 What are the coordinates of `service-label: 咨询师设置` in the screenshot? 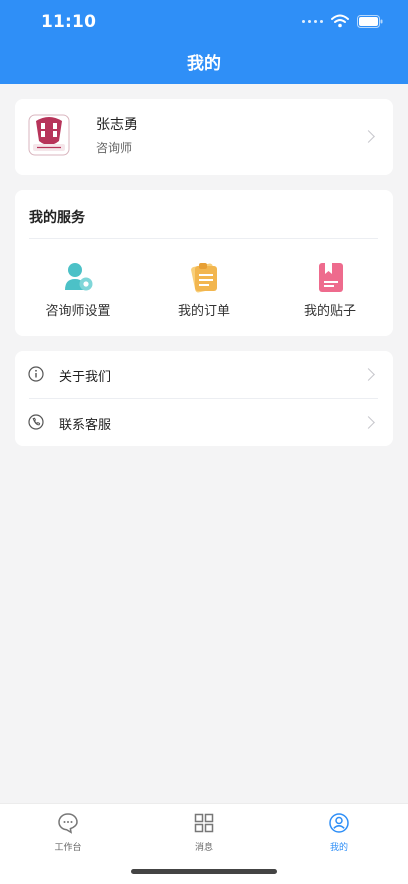 It's located at (78, 311).